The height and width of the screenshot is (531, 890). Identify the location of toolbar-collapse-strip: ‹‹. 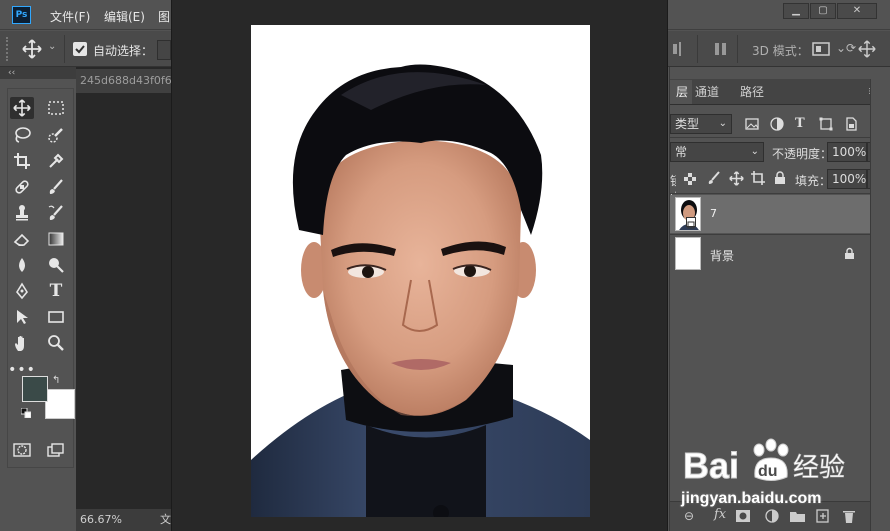
(38, 73).